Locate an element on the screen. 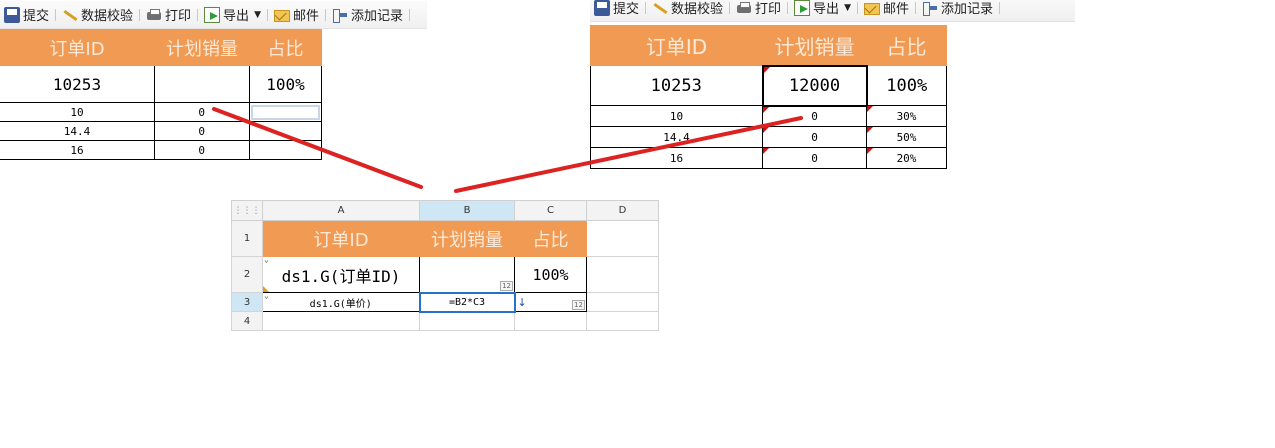 The height and width of the screenshot is (448, 1275). cell-d1 is located at coordinates (622, 238).